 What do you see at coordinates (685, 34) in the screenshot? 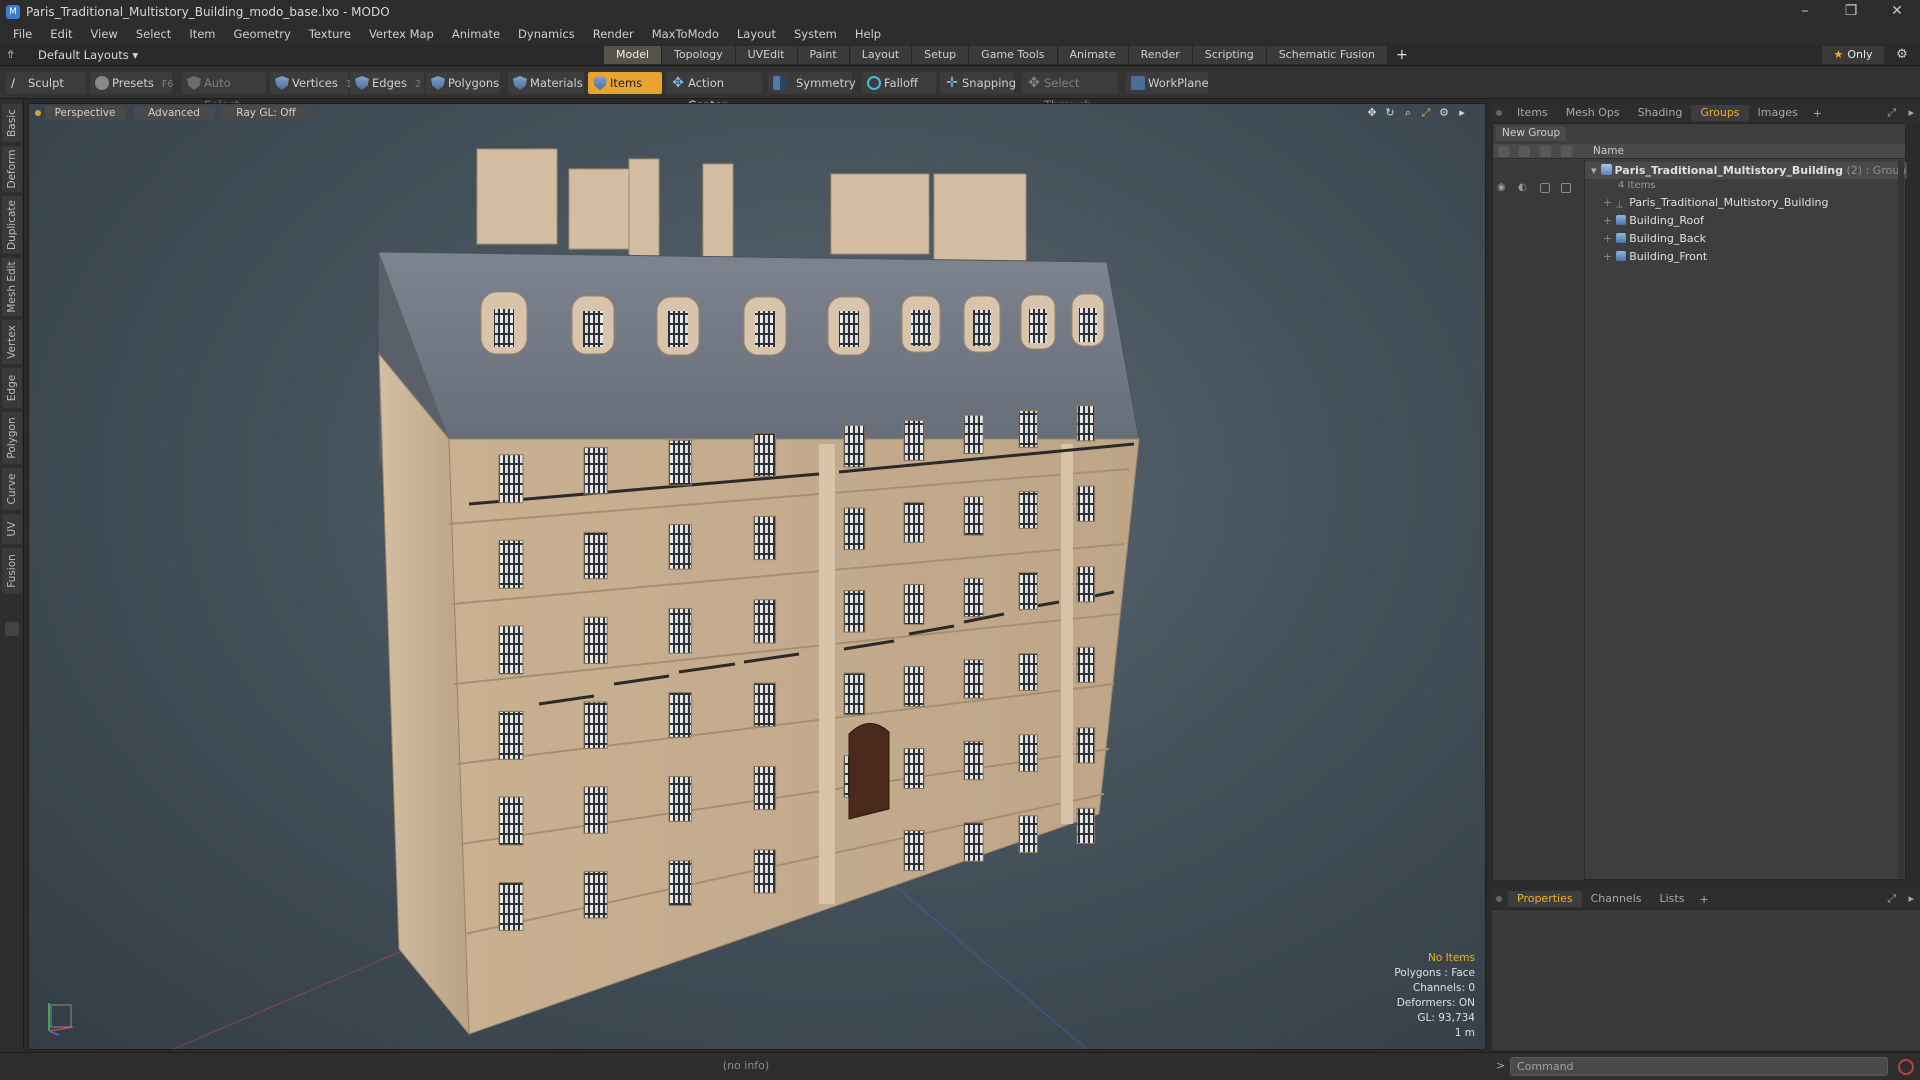
I see `menu-maxtomodo: MaxToModo` at bounding box center [685, 34].